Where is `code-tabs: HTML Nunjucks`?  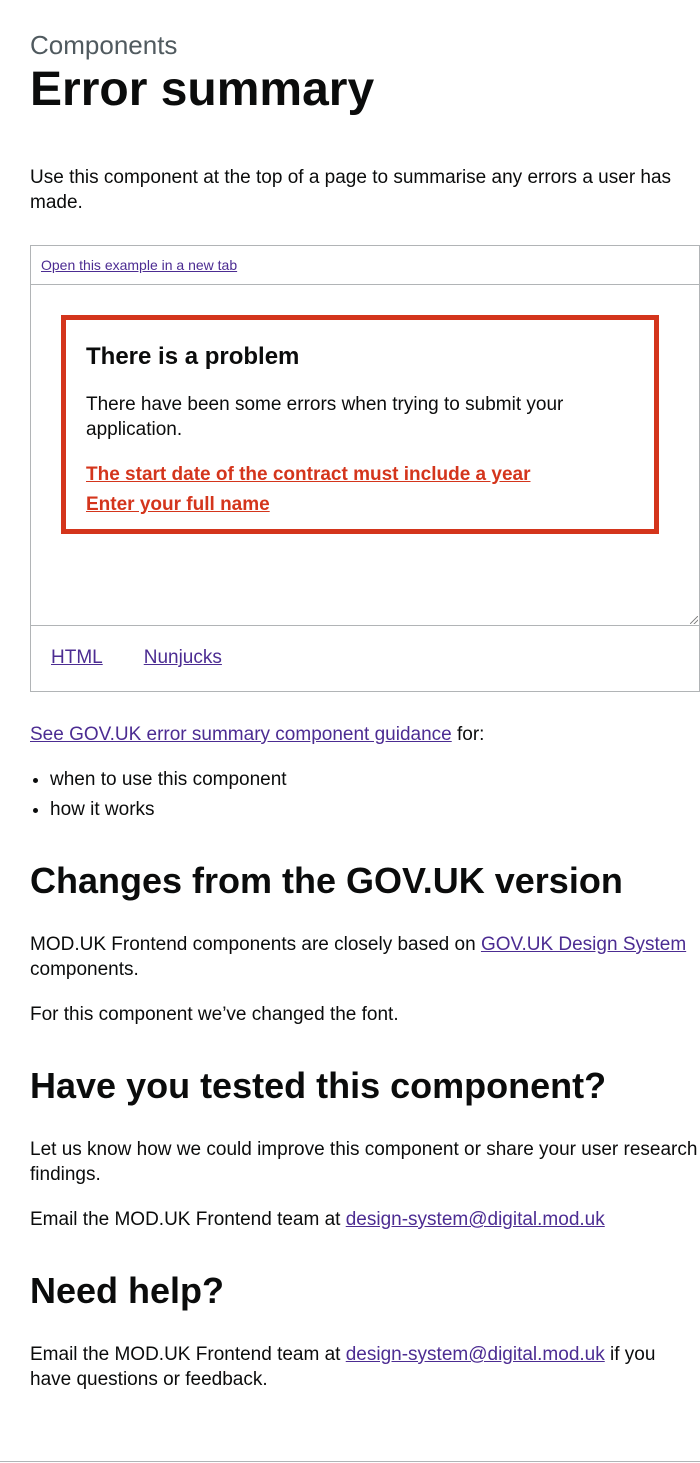
code-tabs: HTML Nunjucks is located at coordinates (365, 658).